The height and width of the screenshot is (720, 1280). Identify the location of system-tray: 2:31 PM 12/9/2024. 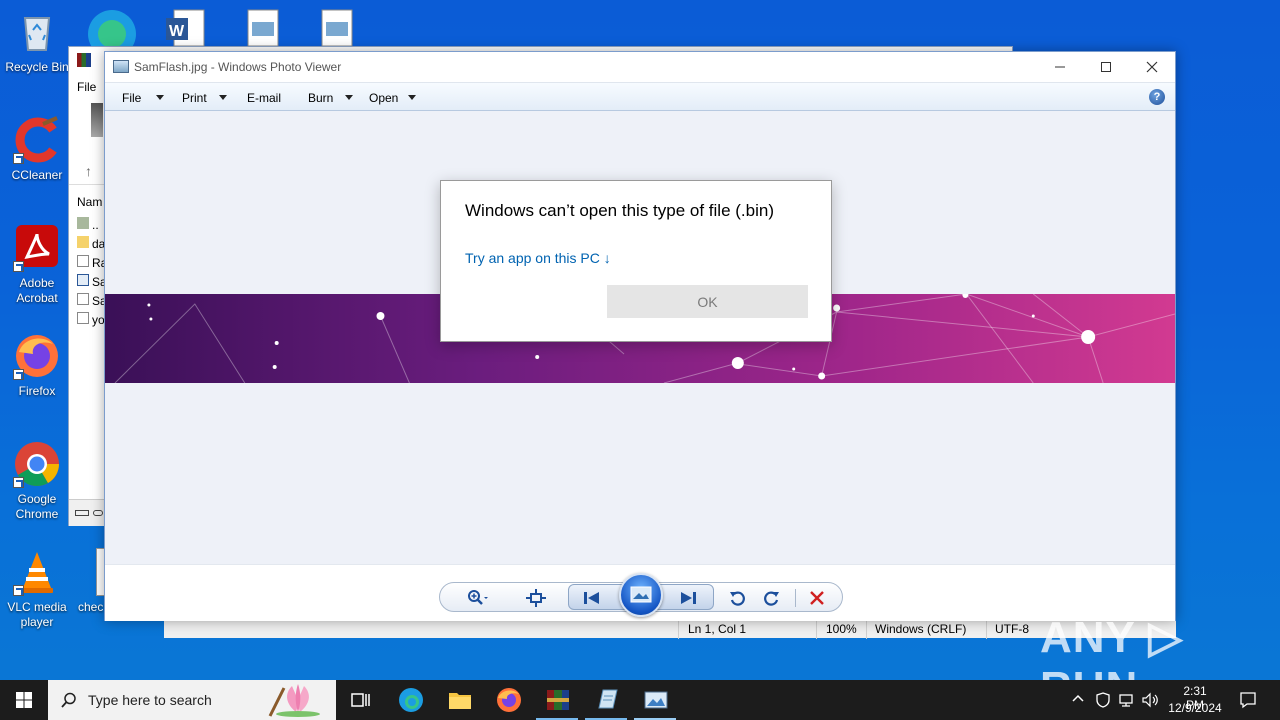
(1173, 700).